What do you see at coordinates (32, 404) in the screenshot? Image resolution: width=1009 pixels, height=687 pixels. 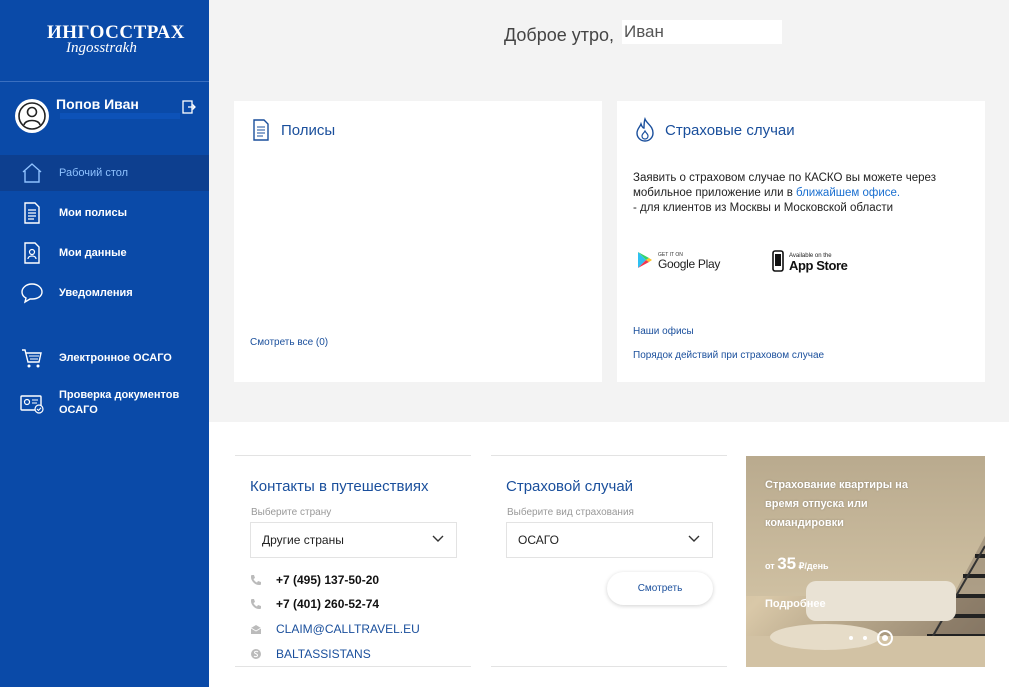 I see `id-card-check-icon` at bounding box center [32, 404].